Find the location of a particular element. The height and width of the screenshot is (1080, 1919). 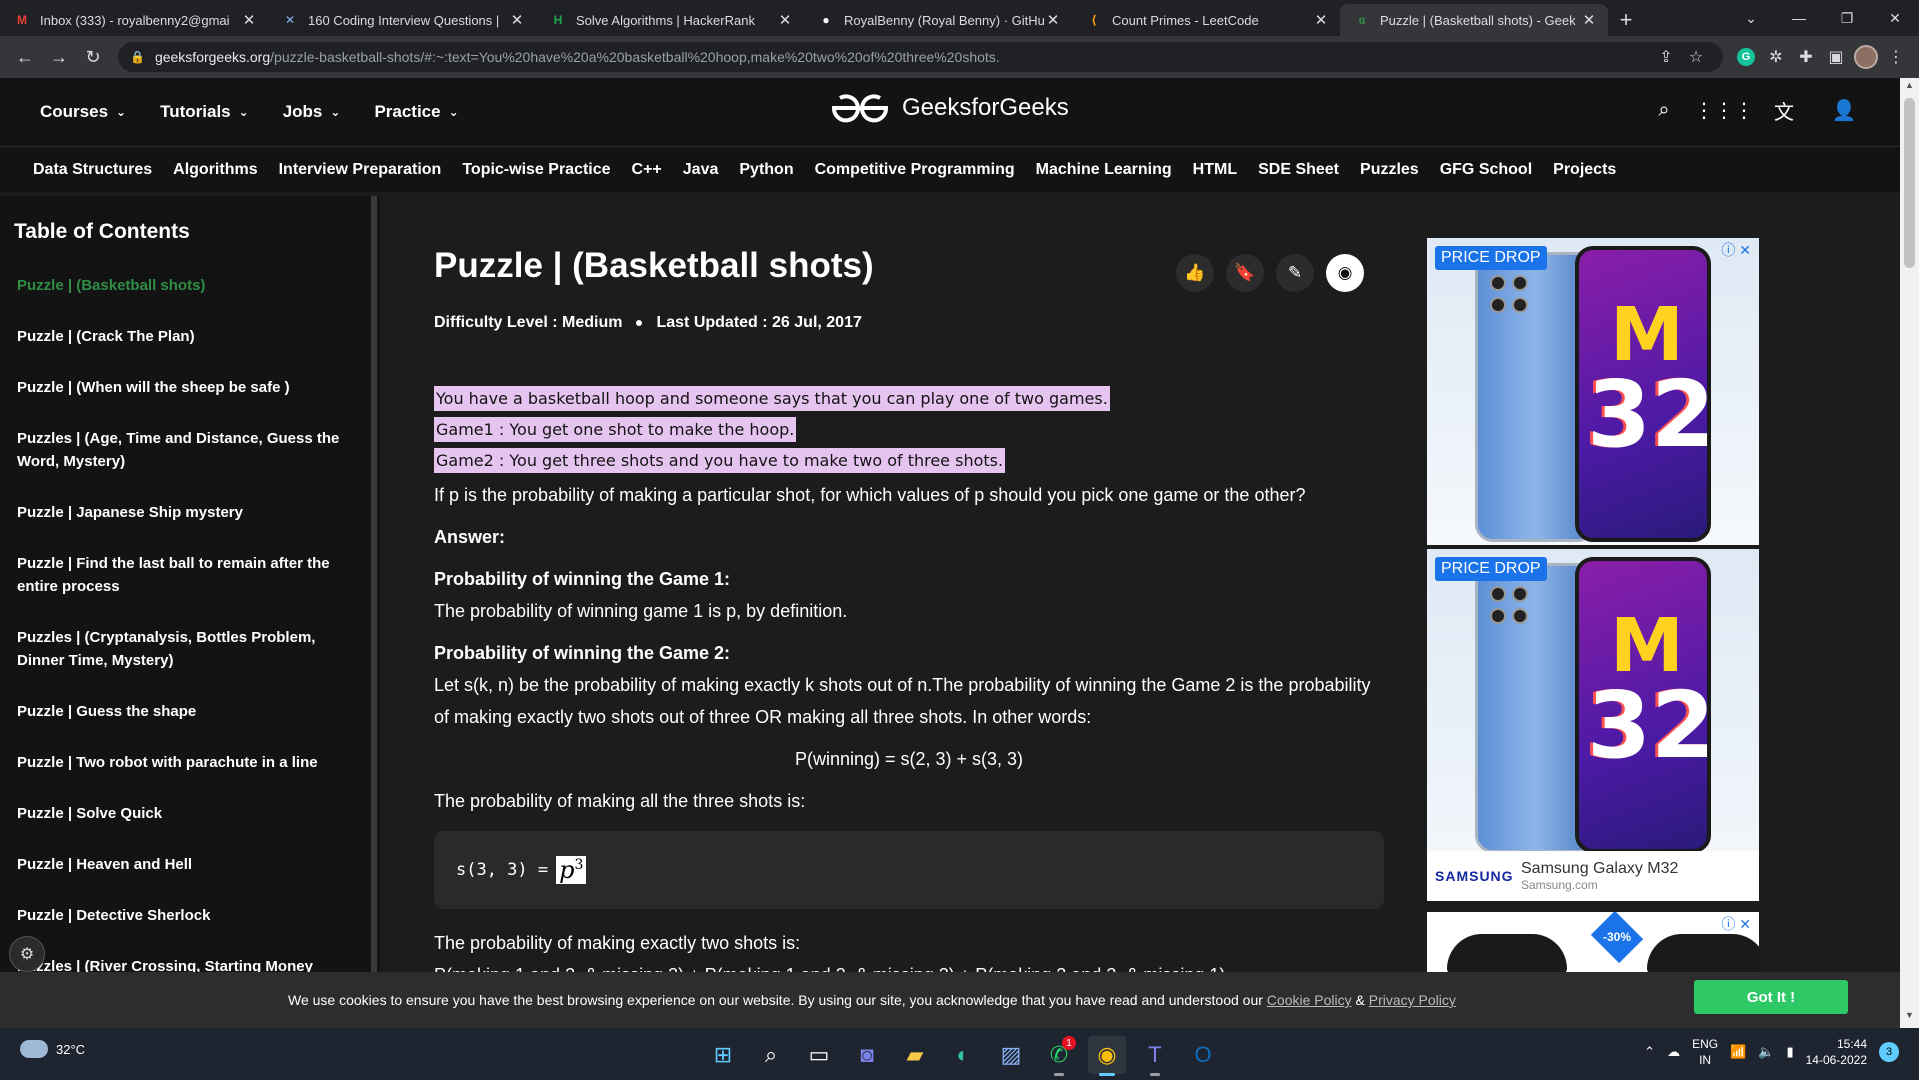

extensions-puzzle-icon: ✚ is located at coordinates (1806, 57).